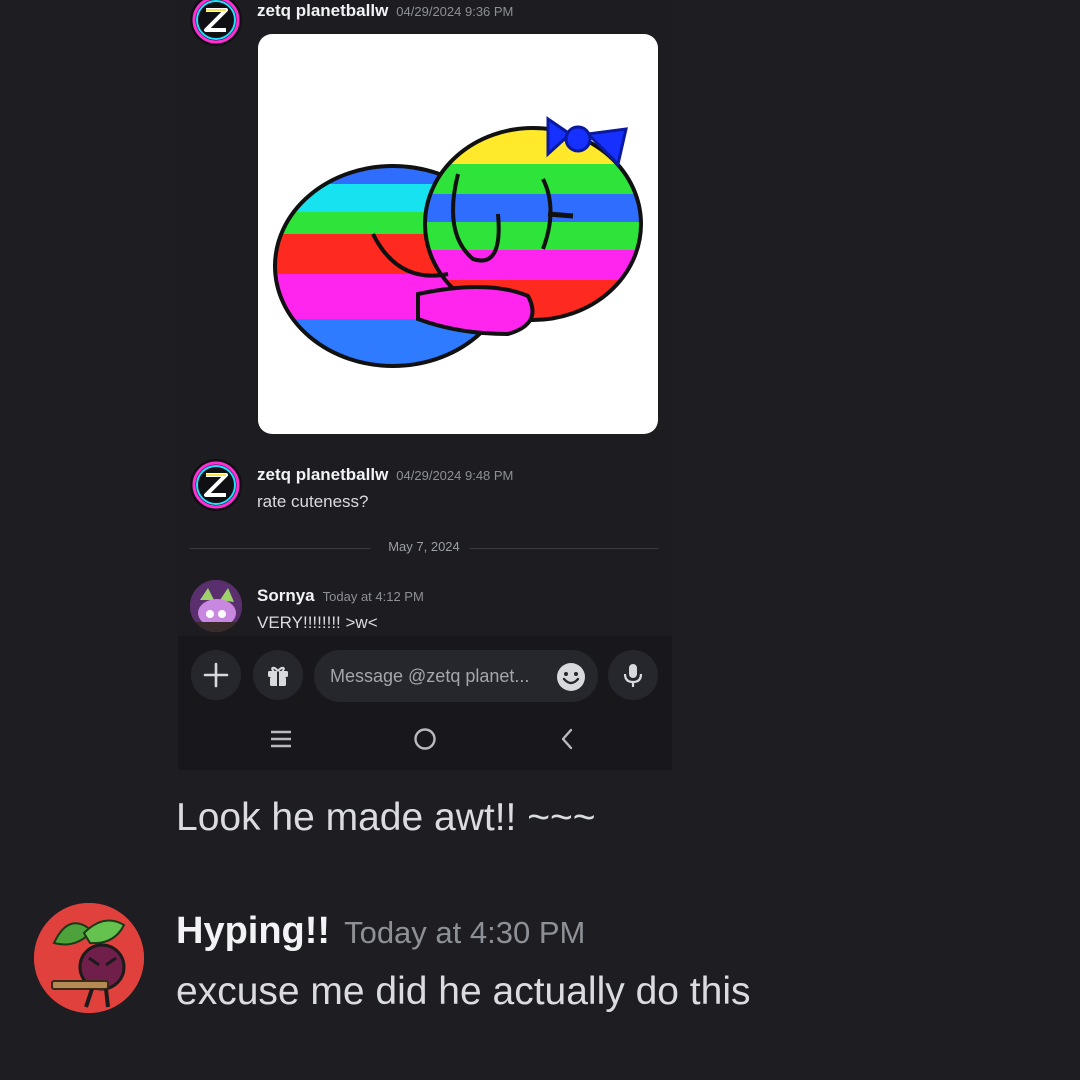  What do you see at coordinates (373, 596) in the screenshot?
I see `message-timestamp: Today at 4:12 PM` at bounding box center [373, 596].